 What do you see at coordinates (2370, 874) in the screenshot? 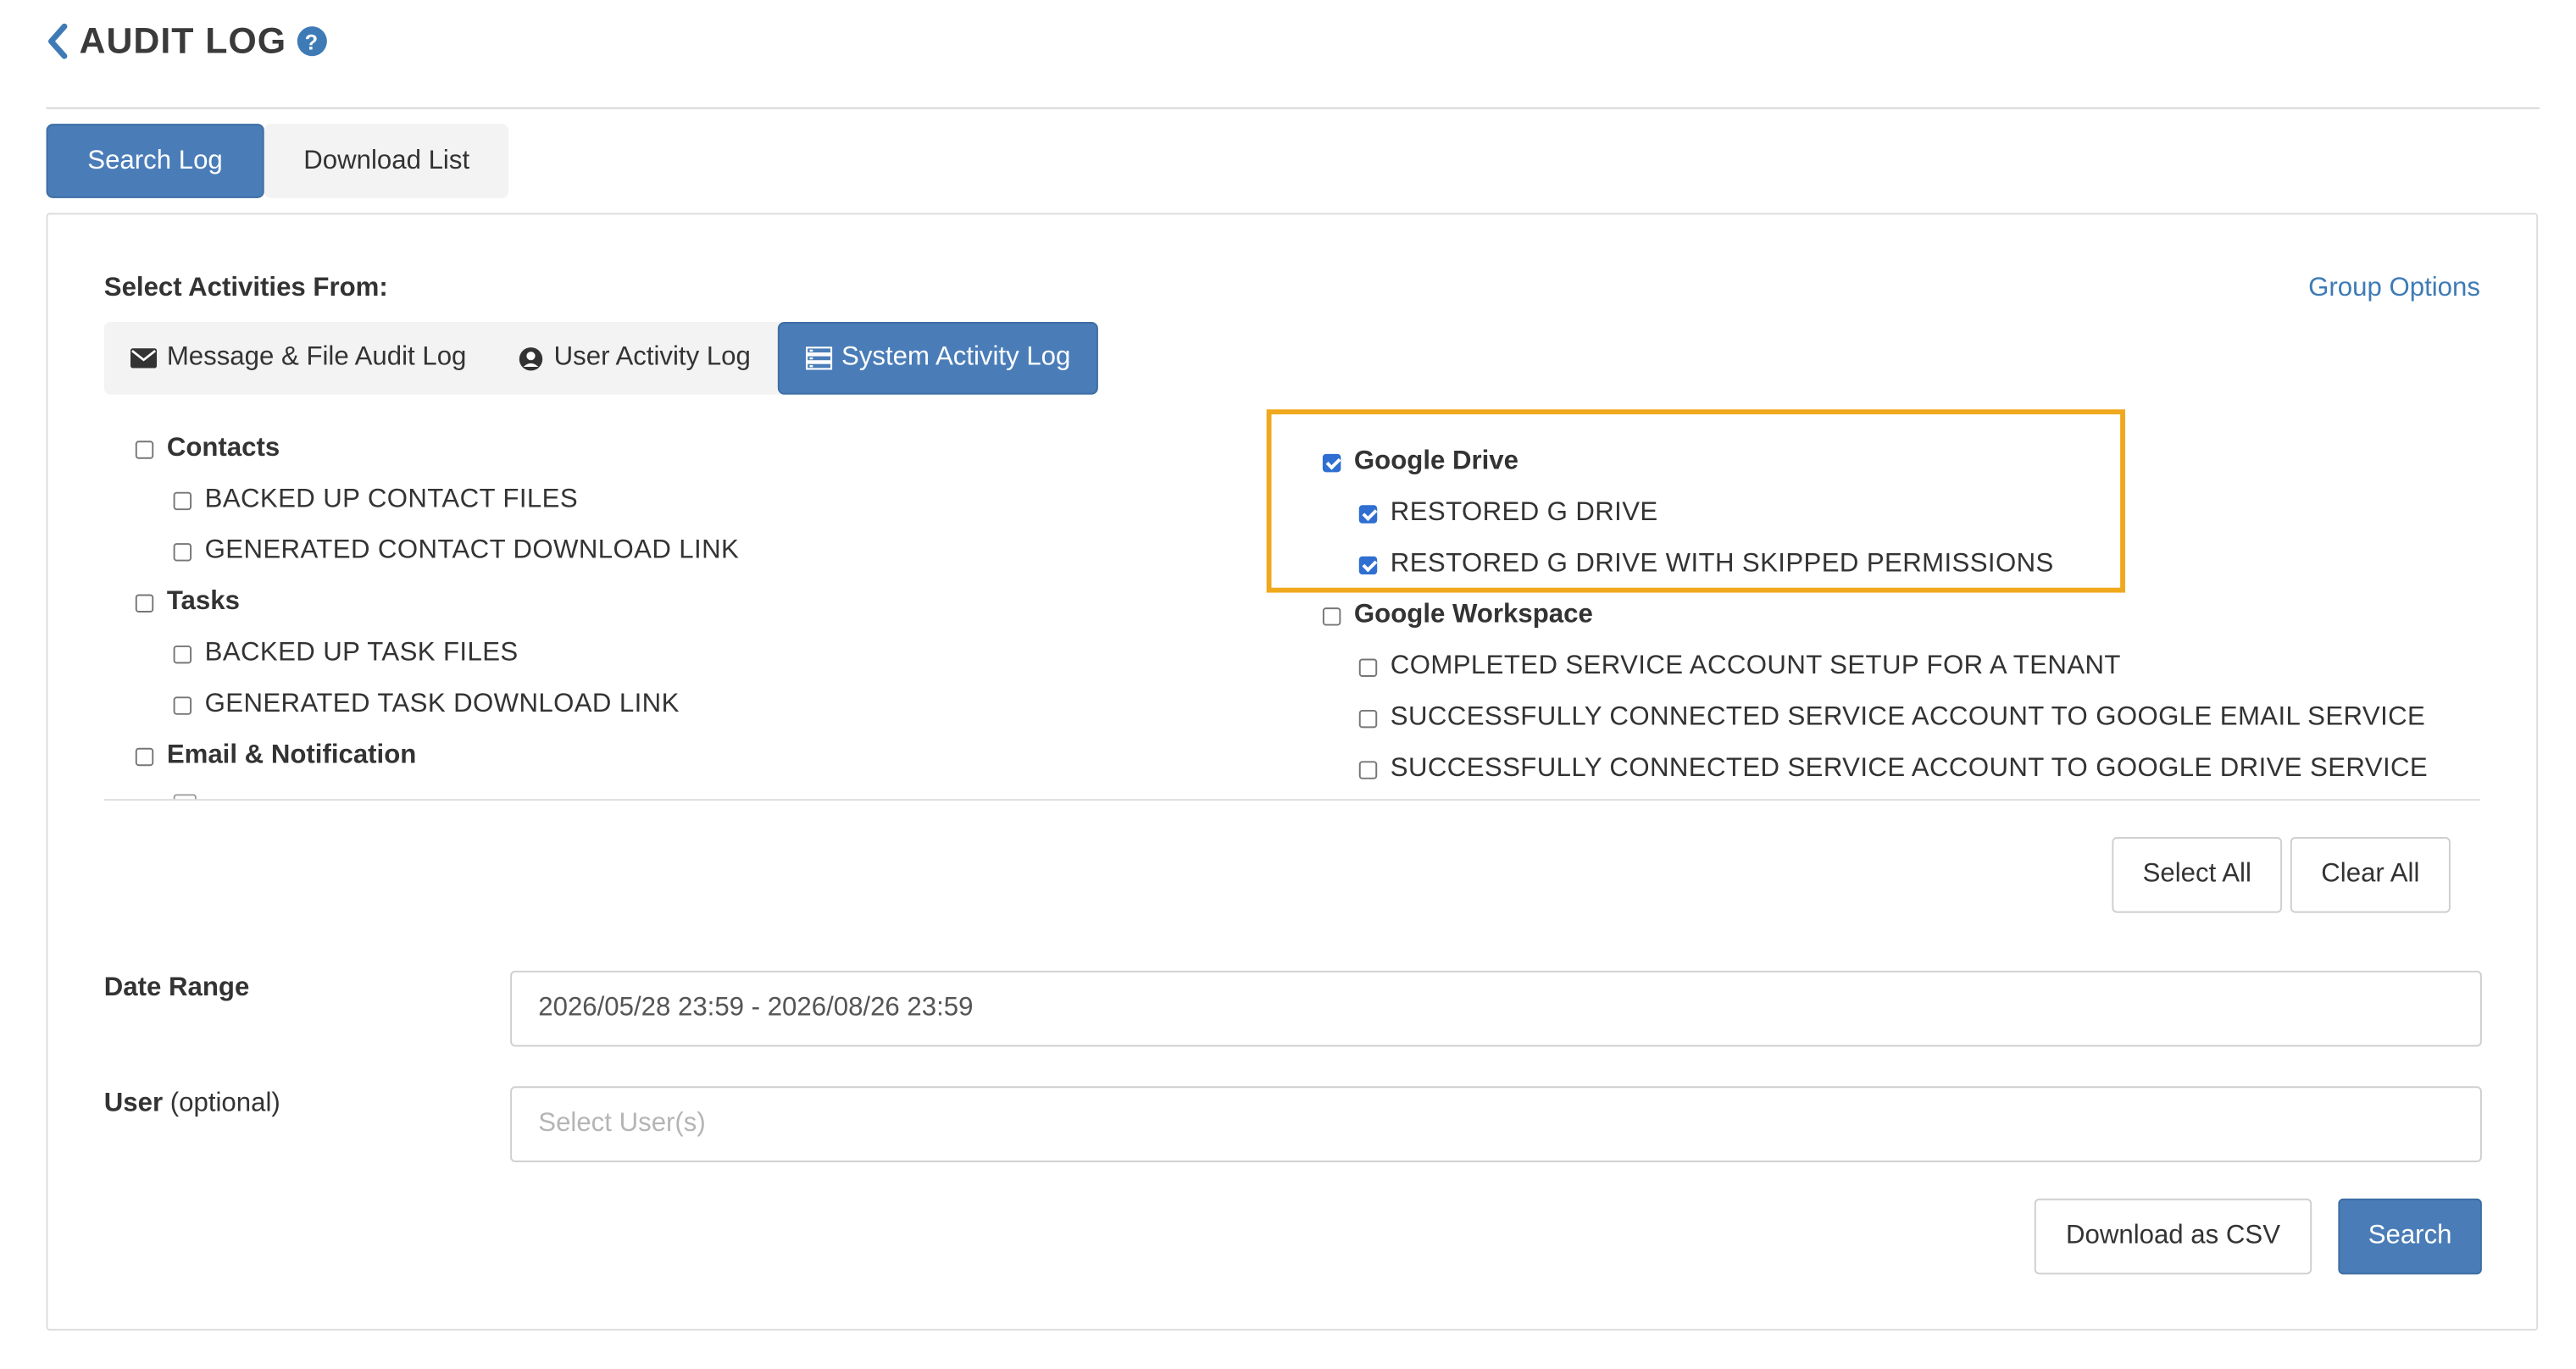
I see `clear-all-button: Clear All` at bounding box center [2370, 874].